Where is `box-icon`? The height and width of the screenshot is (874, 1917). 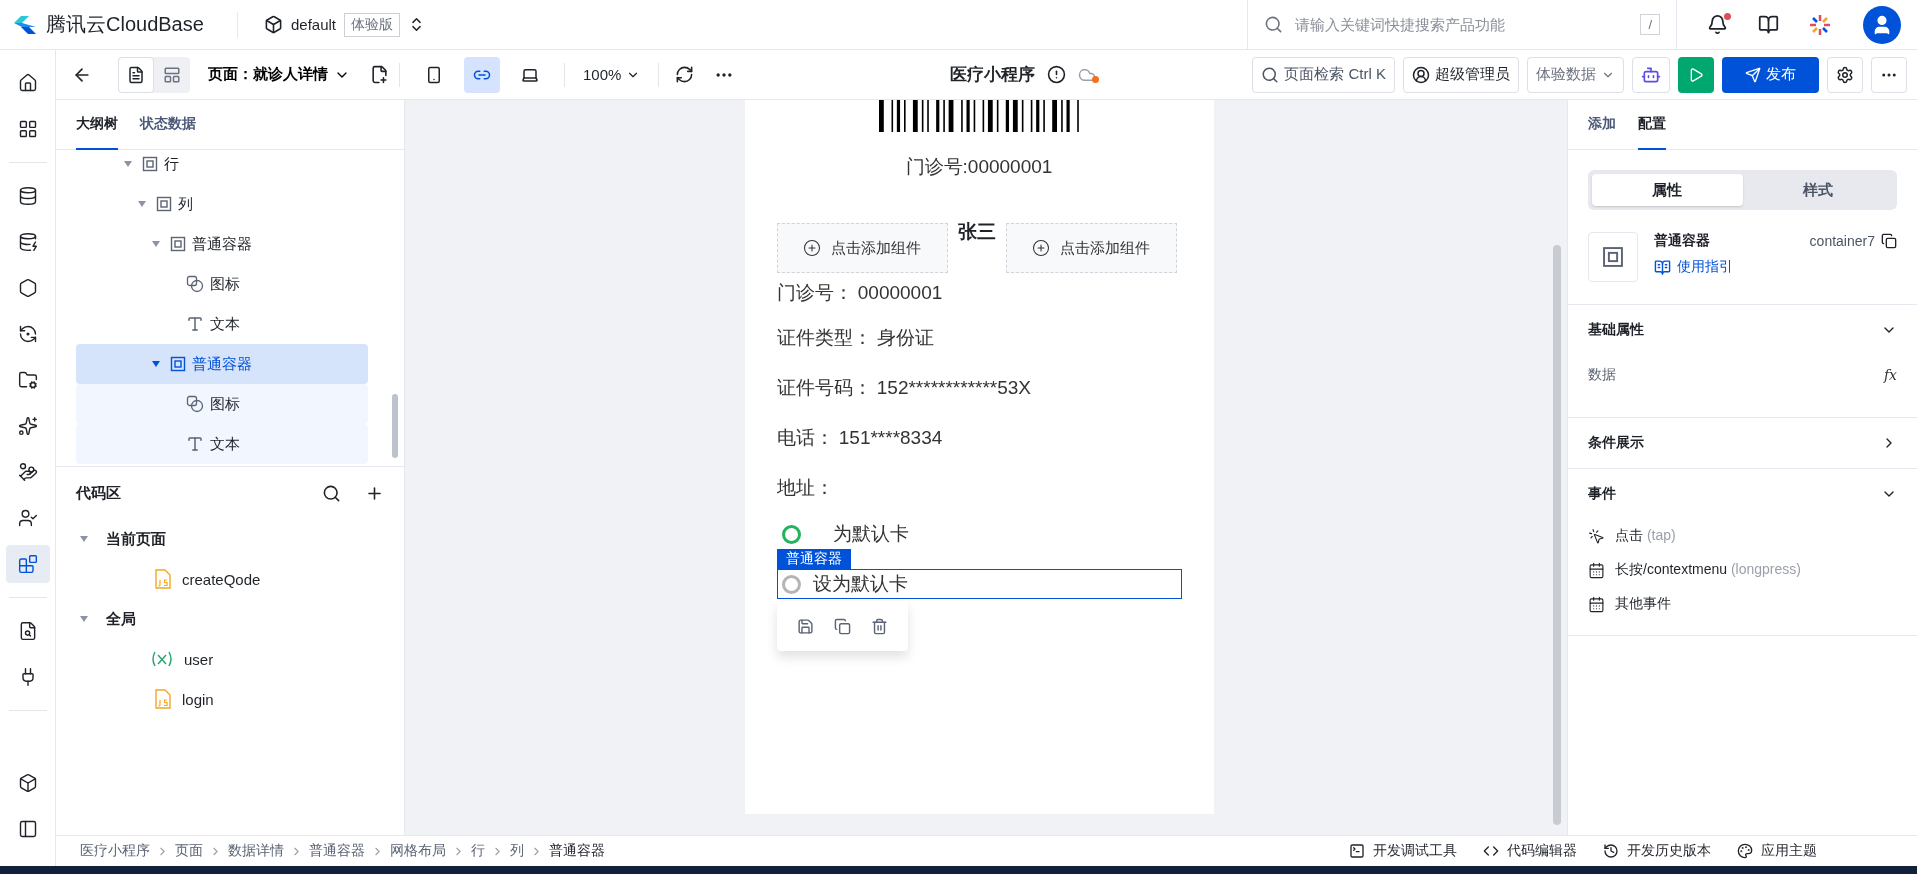
box-icon is located at coordinates (27, 783).